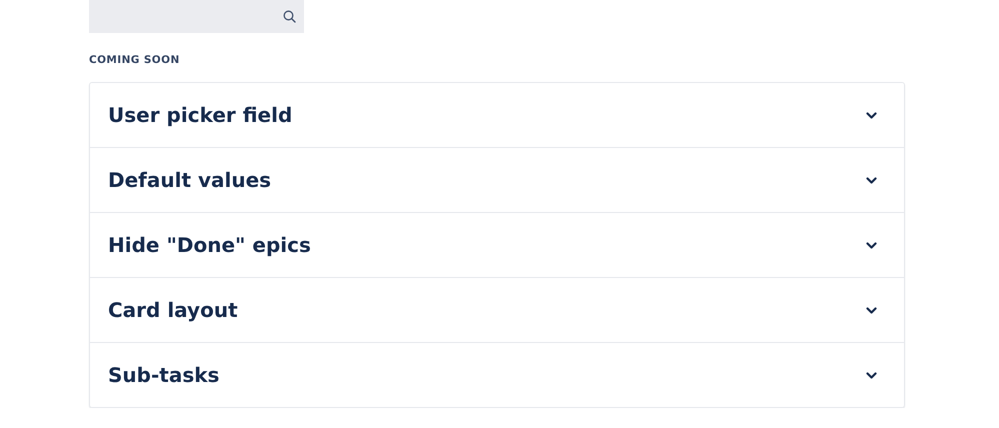  Describe the element at coordinates (135, 60) in the screenshot. I see `section-heading: COMING SOON` at that location.